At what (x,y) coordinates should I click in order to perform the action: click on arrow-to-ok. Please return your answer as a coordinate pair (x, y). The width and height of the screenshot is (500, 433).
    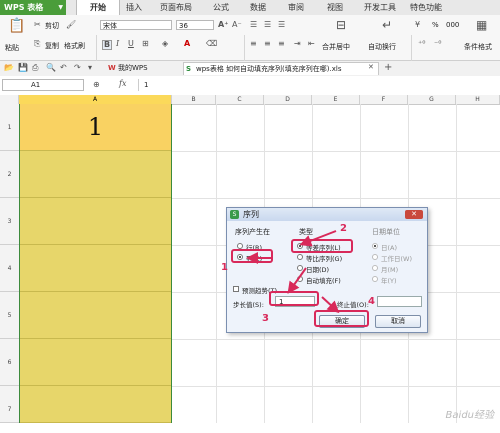
    Looking at the image, I should click on (330, 305).